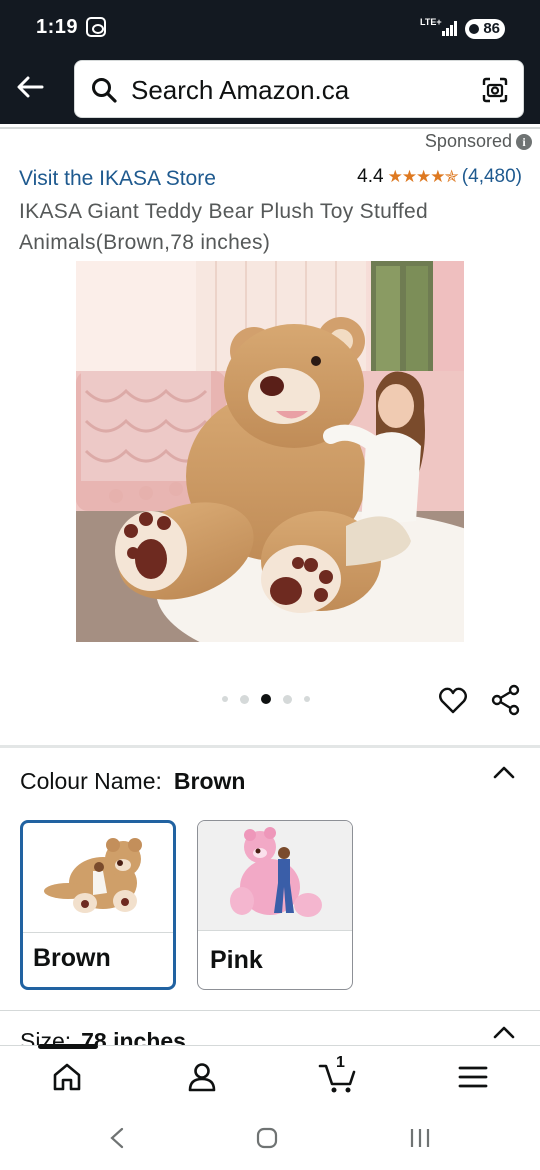  I want to click on info-icon: i, so click(524, 141).